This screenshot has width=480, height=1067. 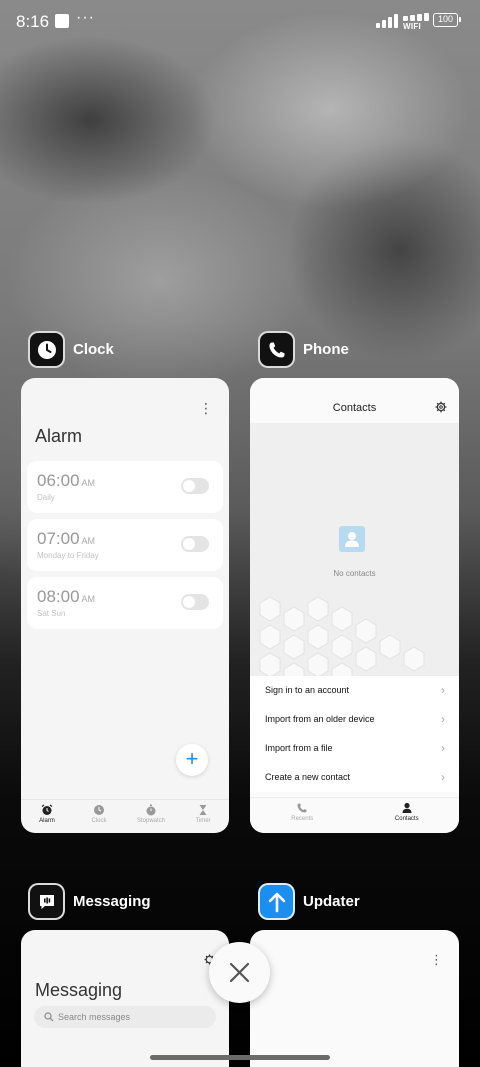 What do you see at coordinates (342, 637) in the screenshot?
I see `hexagon-pattern` at bounding box center [342, 637].